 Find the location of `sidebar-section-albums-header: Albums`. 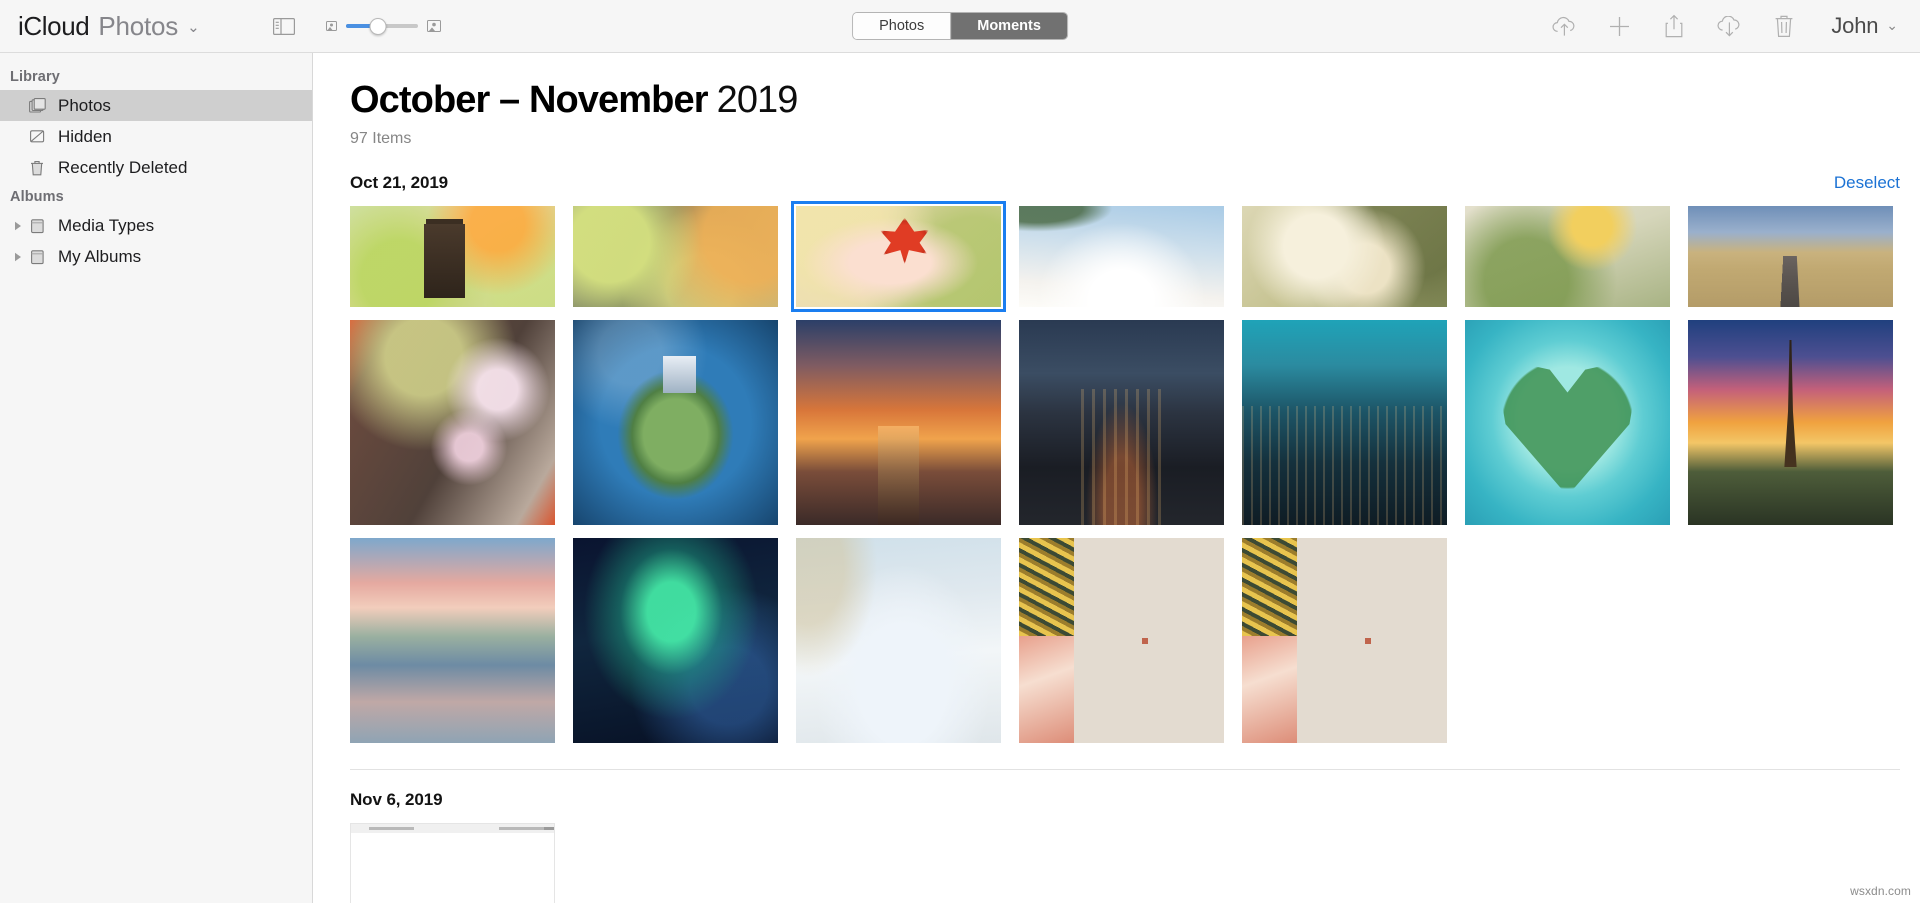

sidebar-section-albums-header: Albums is located at coordinates (37, 197).